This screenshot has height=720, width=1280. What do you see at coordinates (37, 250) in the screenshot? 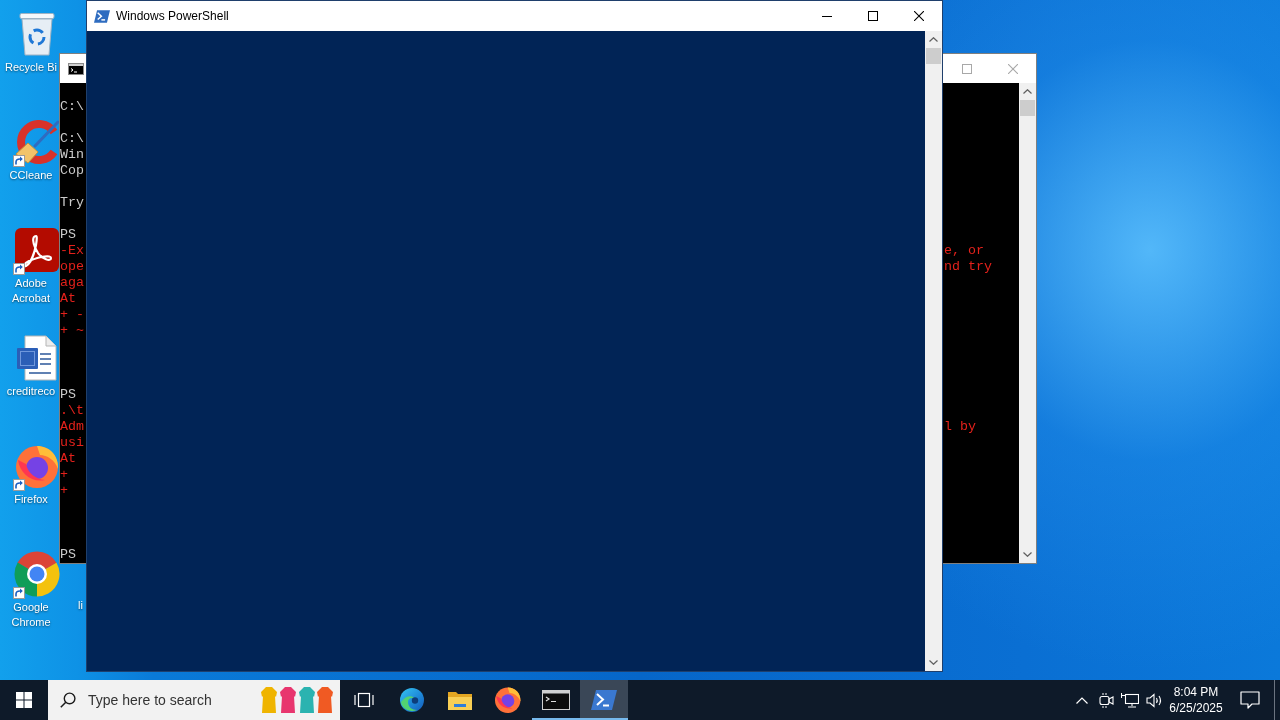
I see `pdf-icon` at bounding box center [37, 250].